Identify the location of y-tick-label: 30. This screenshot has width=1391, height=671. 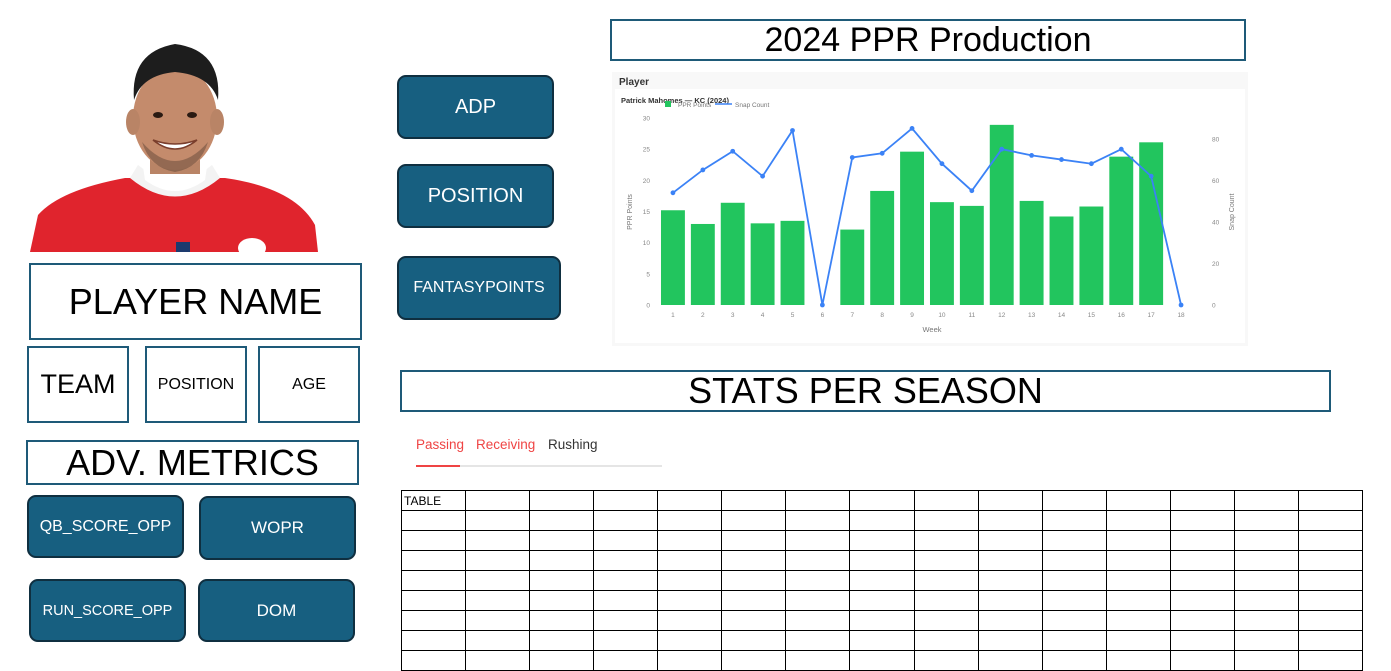
(647, 119).